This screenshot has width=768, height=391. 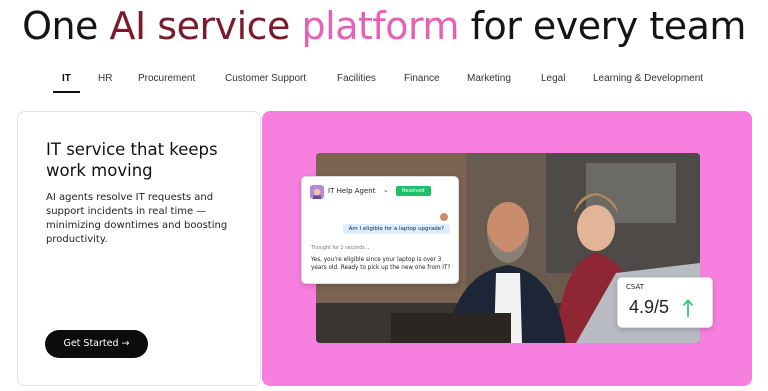 I want to click on hero-title-accent-dark: AI service, so click(x=200, y=26).